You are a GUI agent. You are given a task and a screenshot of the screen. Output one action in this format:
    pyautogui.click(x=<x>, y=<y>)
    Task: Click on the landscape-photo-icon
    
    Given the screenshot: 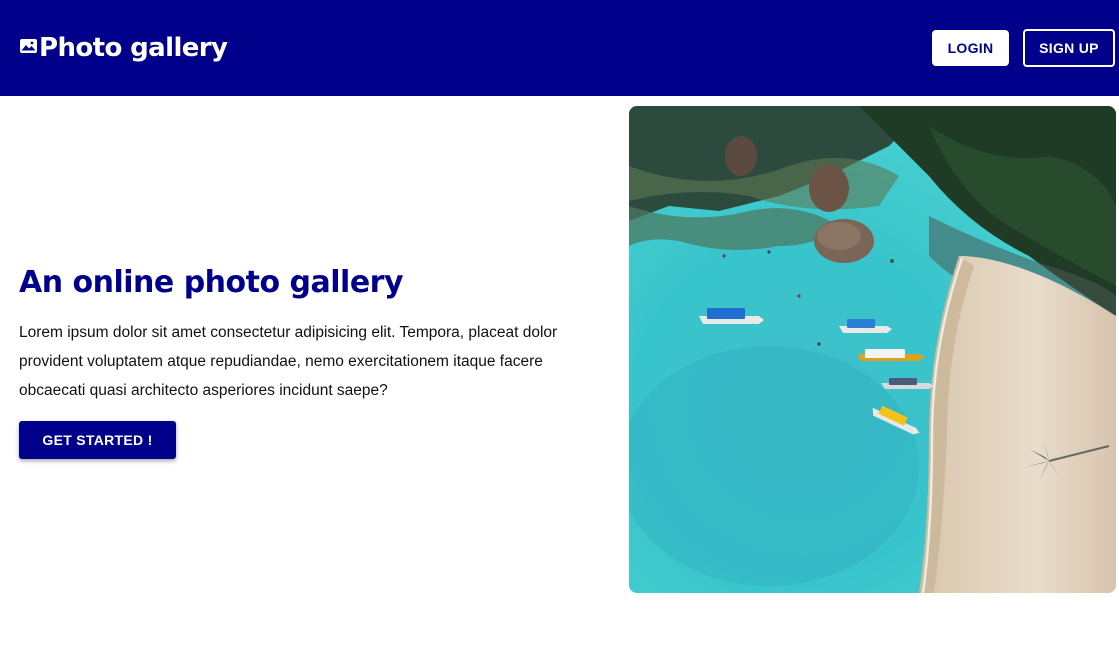 What is the action you would take?
    pyautogui.click(x=28, y=46)
    